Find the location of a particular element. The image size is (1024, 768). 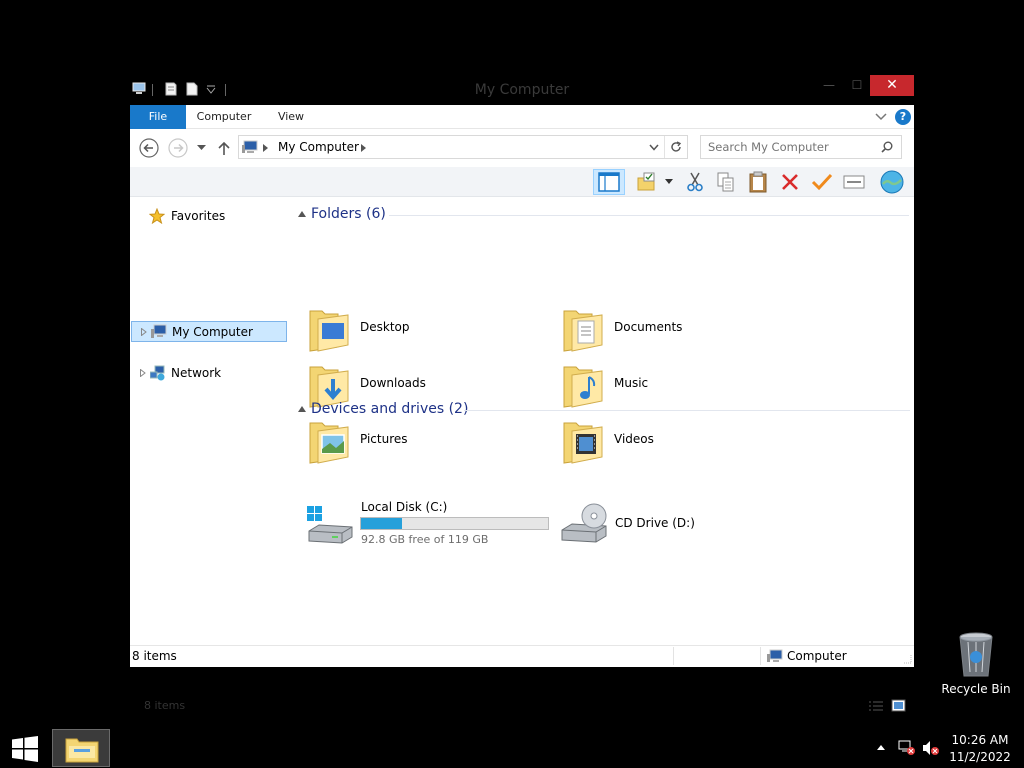

checked-folder-icon is located at coordinates (646, 181).